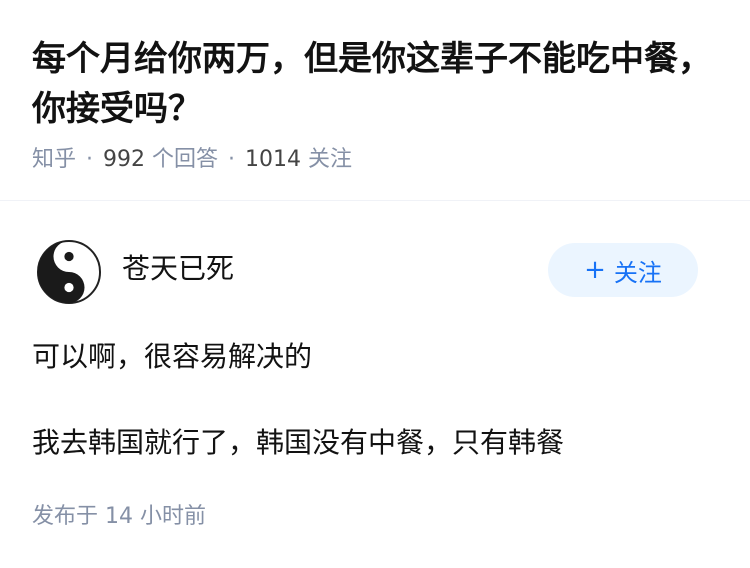 This screenshot has height=568, width=750. I want to click on follow-button: + 关注, so click(623, 270).